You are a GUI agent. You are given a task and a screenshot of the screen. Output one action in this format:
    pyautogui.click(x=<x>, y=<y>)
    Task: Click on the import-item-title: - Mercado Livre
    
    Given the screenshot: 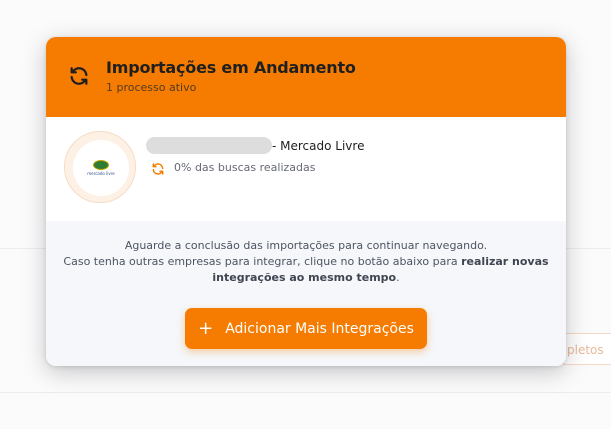 What is the action you would take?
    pyautogui.click(x=318, y=146)
    